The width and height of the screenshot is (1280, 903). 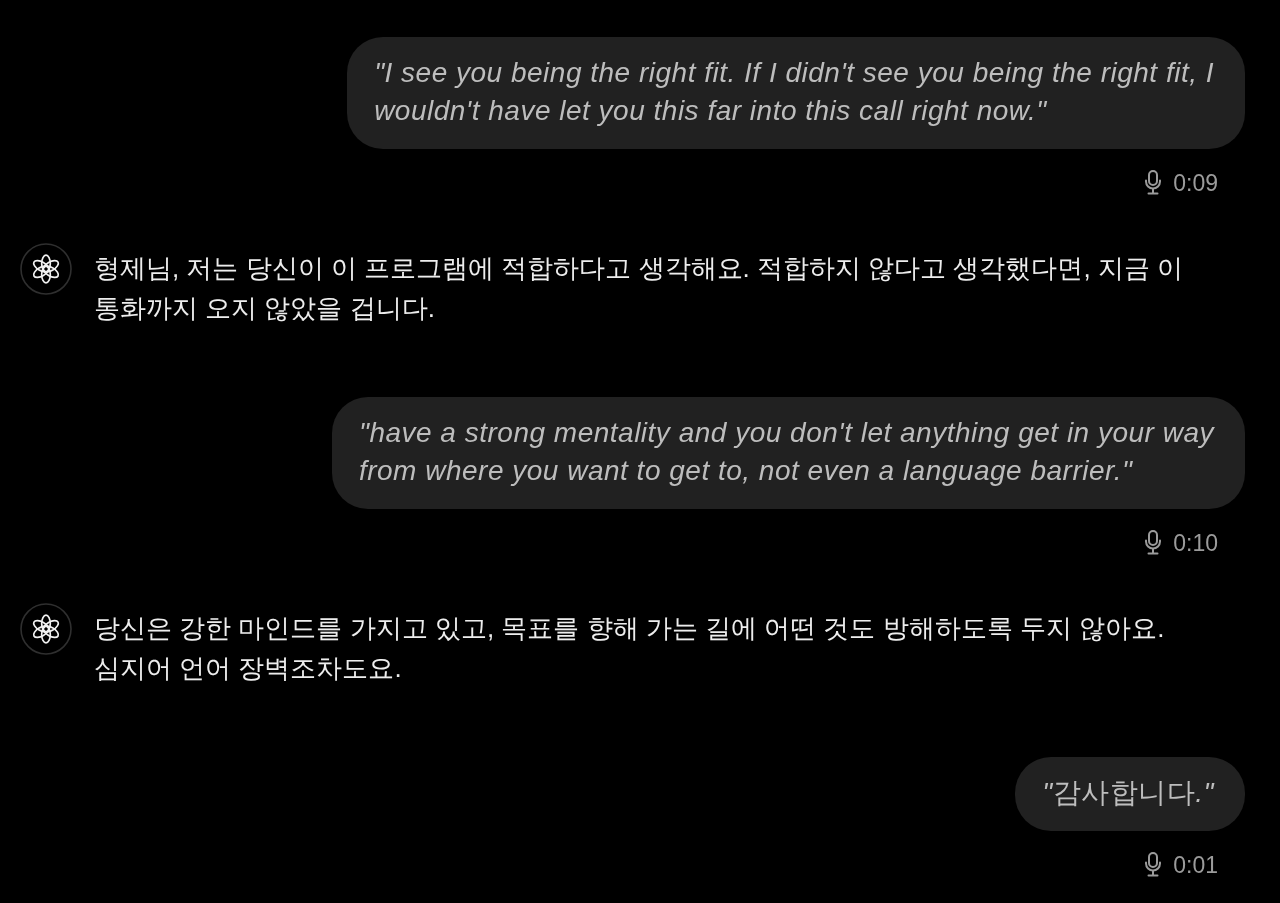 What do you see at coordinates (1195, 182) in the screenshot?
I see `duration-text: 0:09` at bounding box center [1195, 182].